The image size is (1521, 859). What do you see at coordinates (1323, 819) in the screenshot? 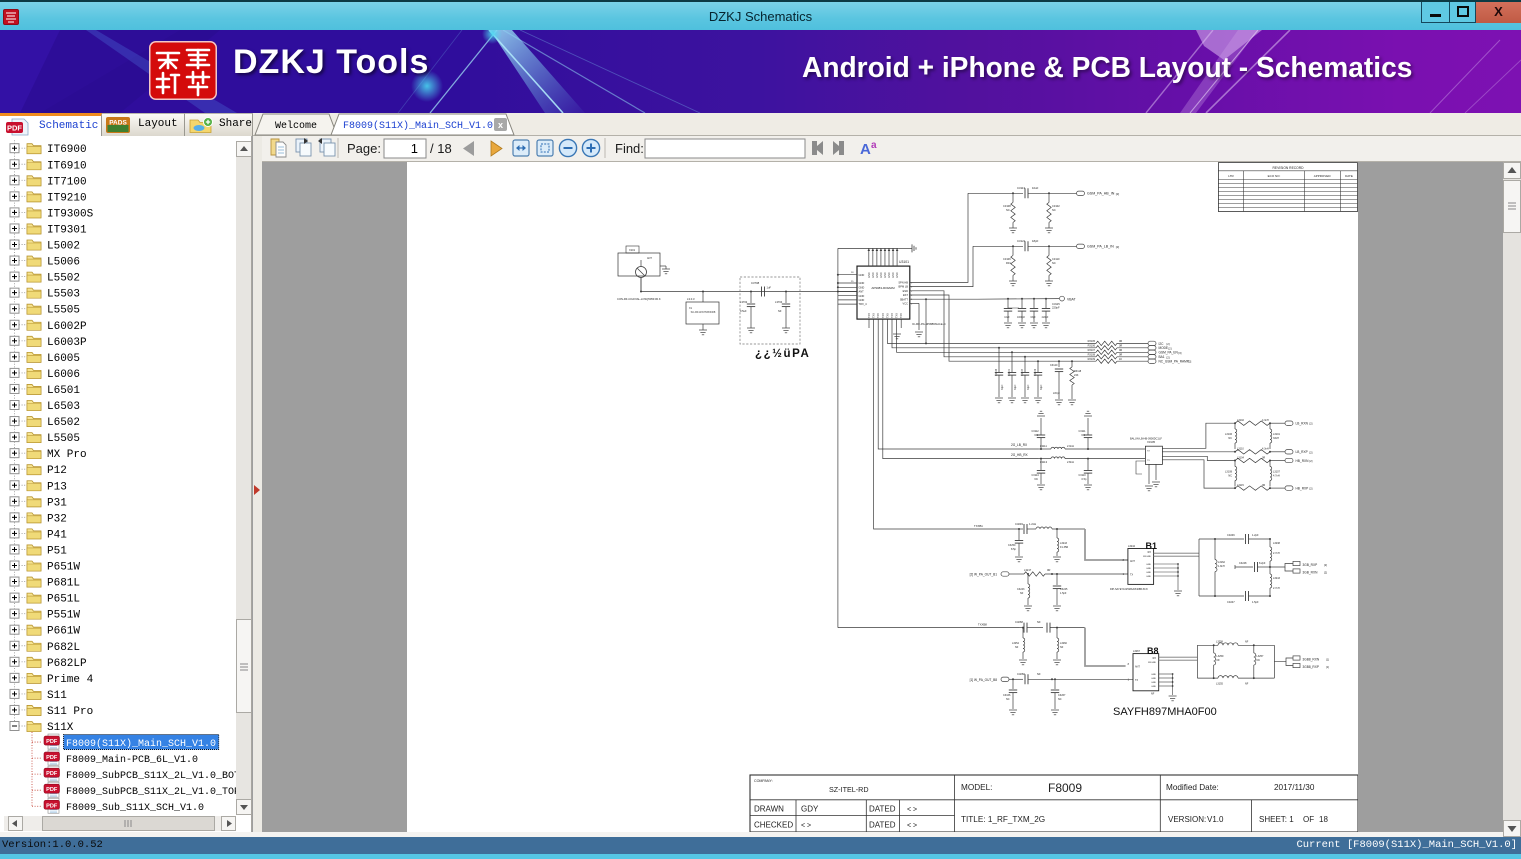
I see `svg-text: 18` at bounding box center [1323, 819].